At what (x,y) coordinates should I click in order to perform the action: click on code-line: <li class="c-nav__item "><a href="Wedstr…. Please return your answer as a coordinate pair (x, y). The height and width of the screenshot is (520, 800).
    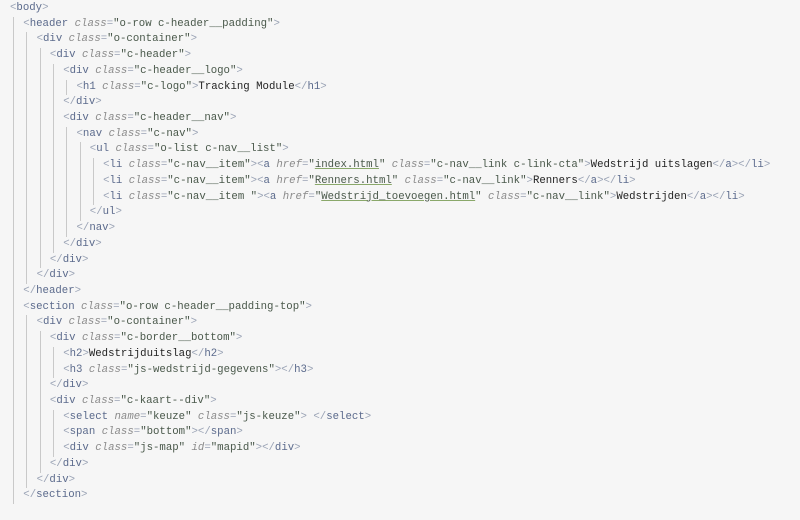
    Looking at the image, I should click on (400, 197).